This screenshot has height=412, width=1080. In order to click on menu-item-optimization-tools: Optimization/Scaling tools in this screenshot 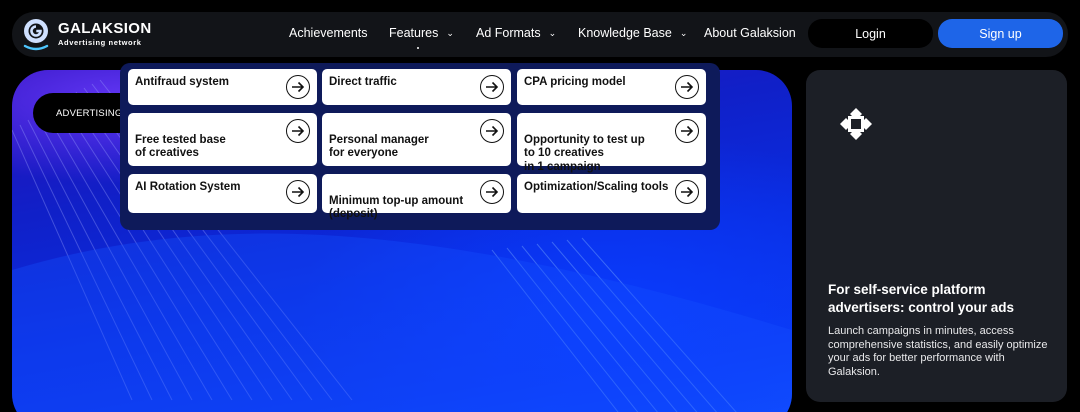, I will do `click(611, 193)`.